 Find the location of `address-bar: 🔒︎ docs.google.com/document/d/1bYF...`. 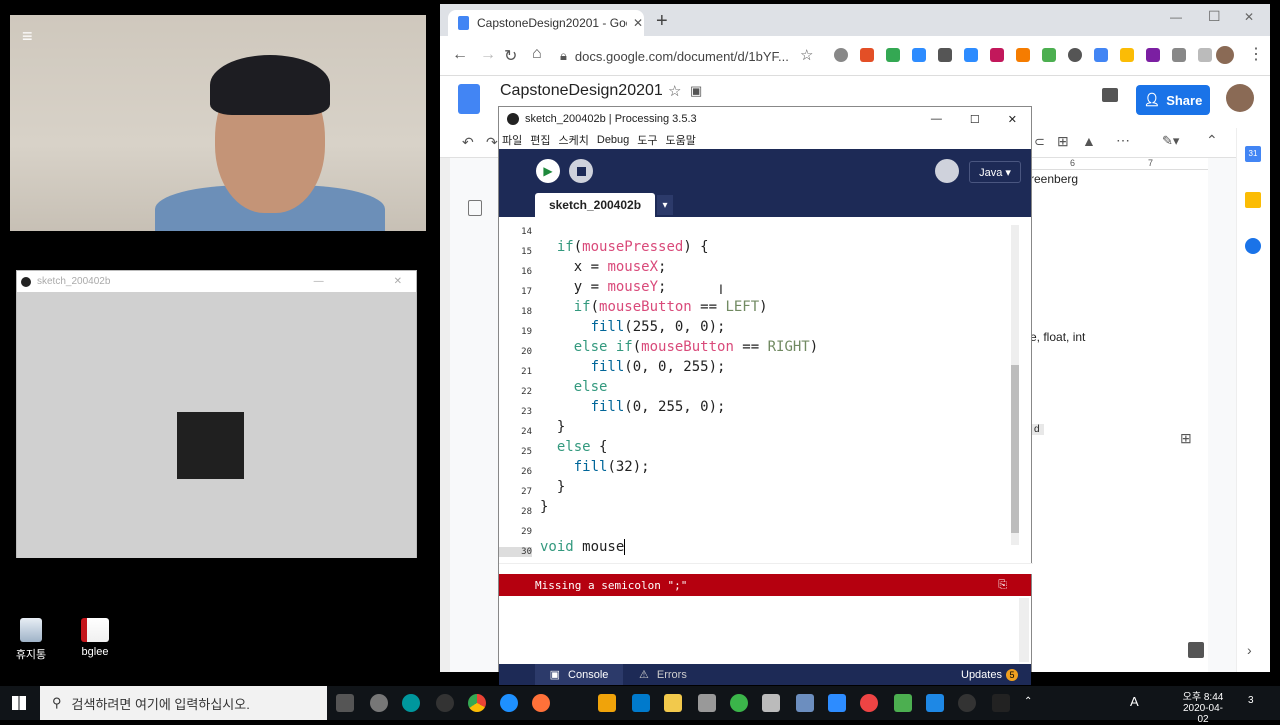

address-bar: 🔒︎ docs.google.com/document/d/1bYF... is located at coordinates (690, 56).